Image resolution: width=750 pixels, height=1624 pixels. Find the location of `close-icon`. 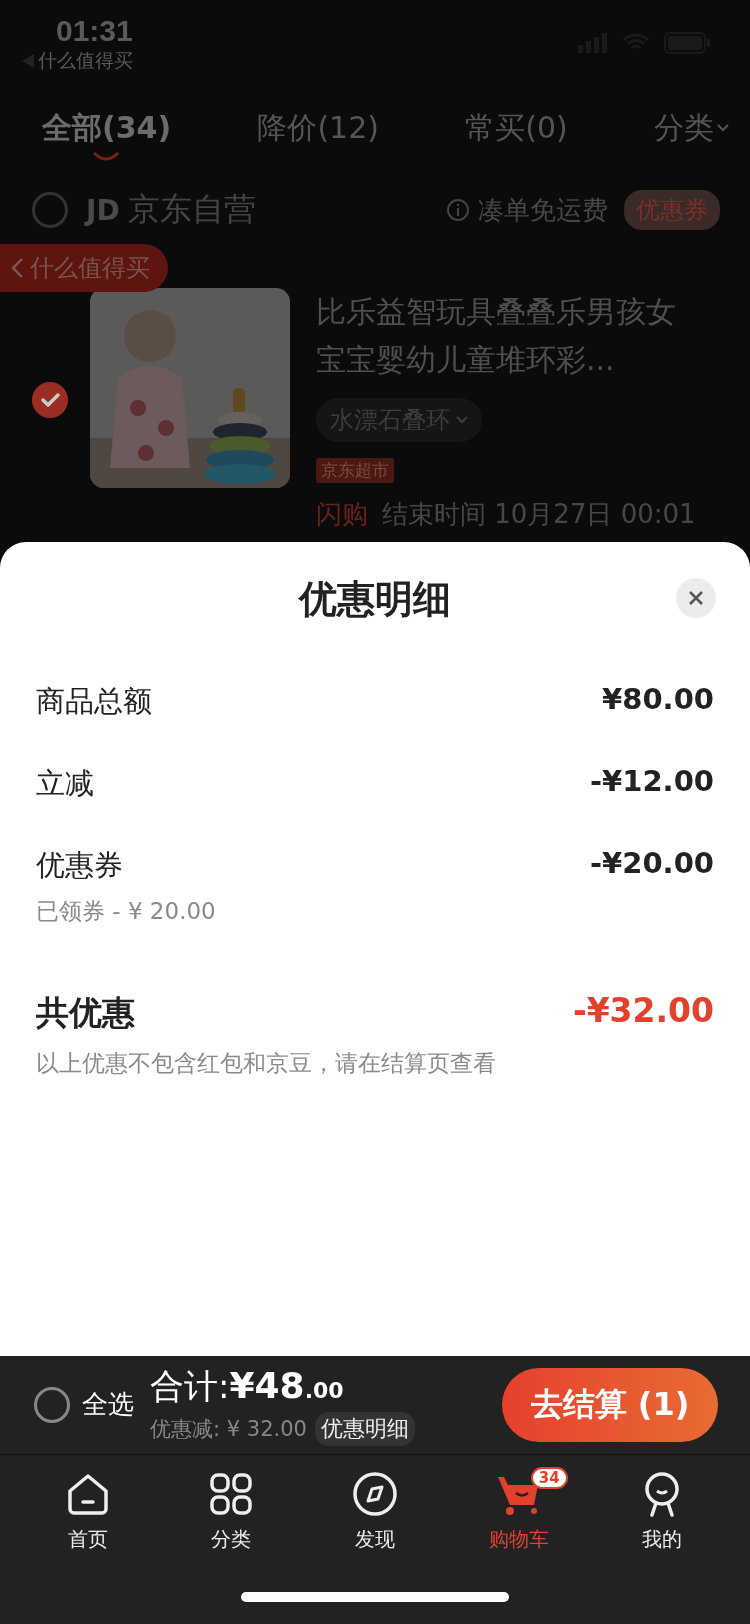

close-icon is located at coordinates (696, 598).